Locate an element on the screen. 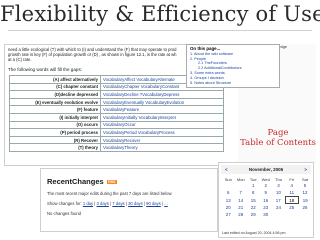  next-month-button: > is located at coordinates (305, 169).